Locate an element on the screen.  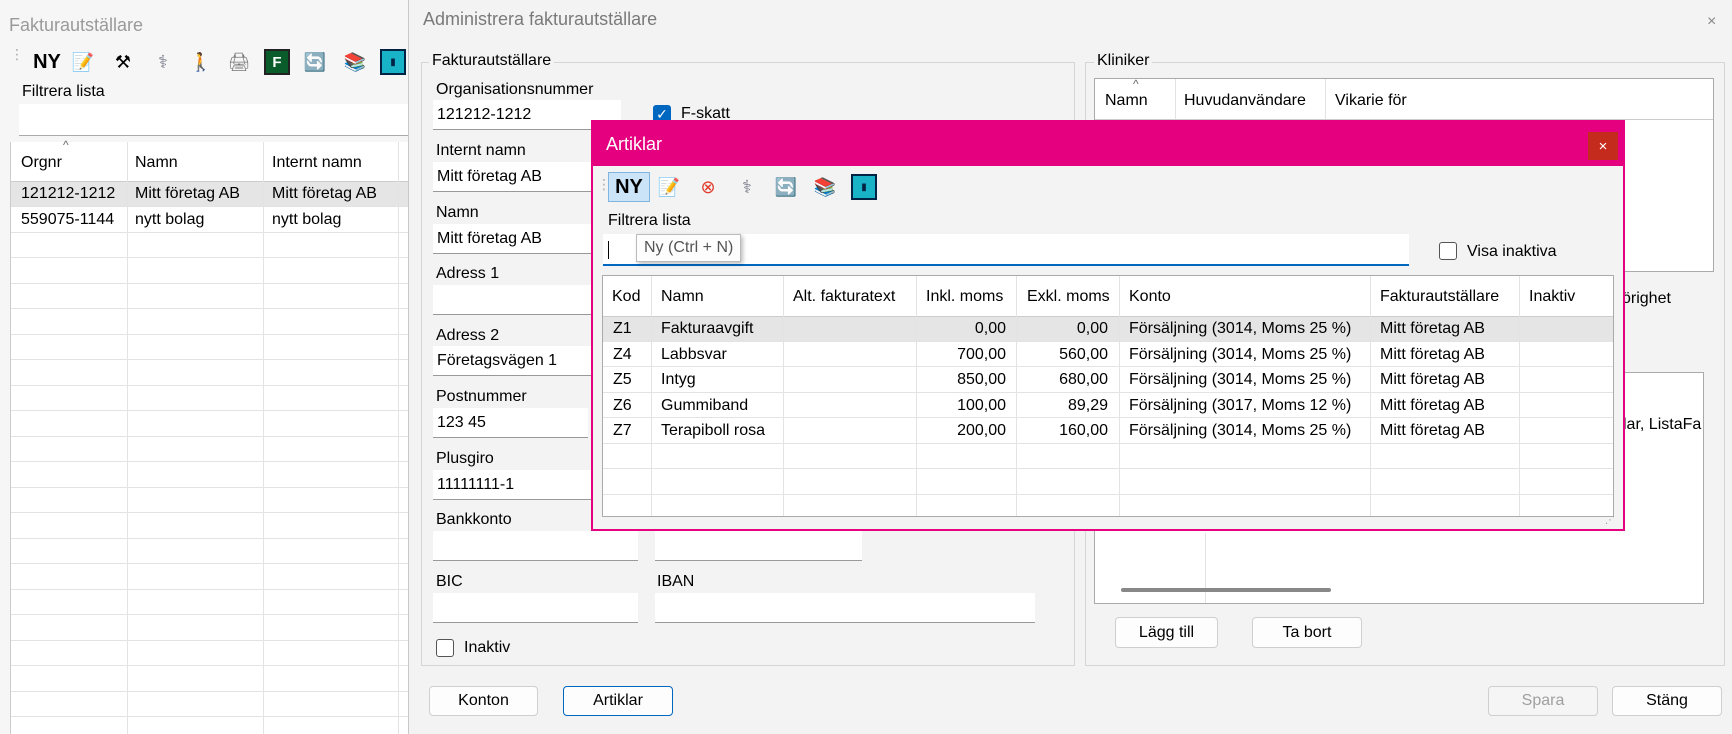
table-cell: 559075-1144 is located at coordinates (68, 219).